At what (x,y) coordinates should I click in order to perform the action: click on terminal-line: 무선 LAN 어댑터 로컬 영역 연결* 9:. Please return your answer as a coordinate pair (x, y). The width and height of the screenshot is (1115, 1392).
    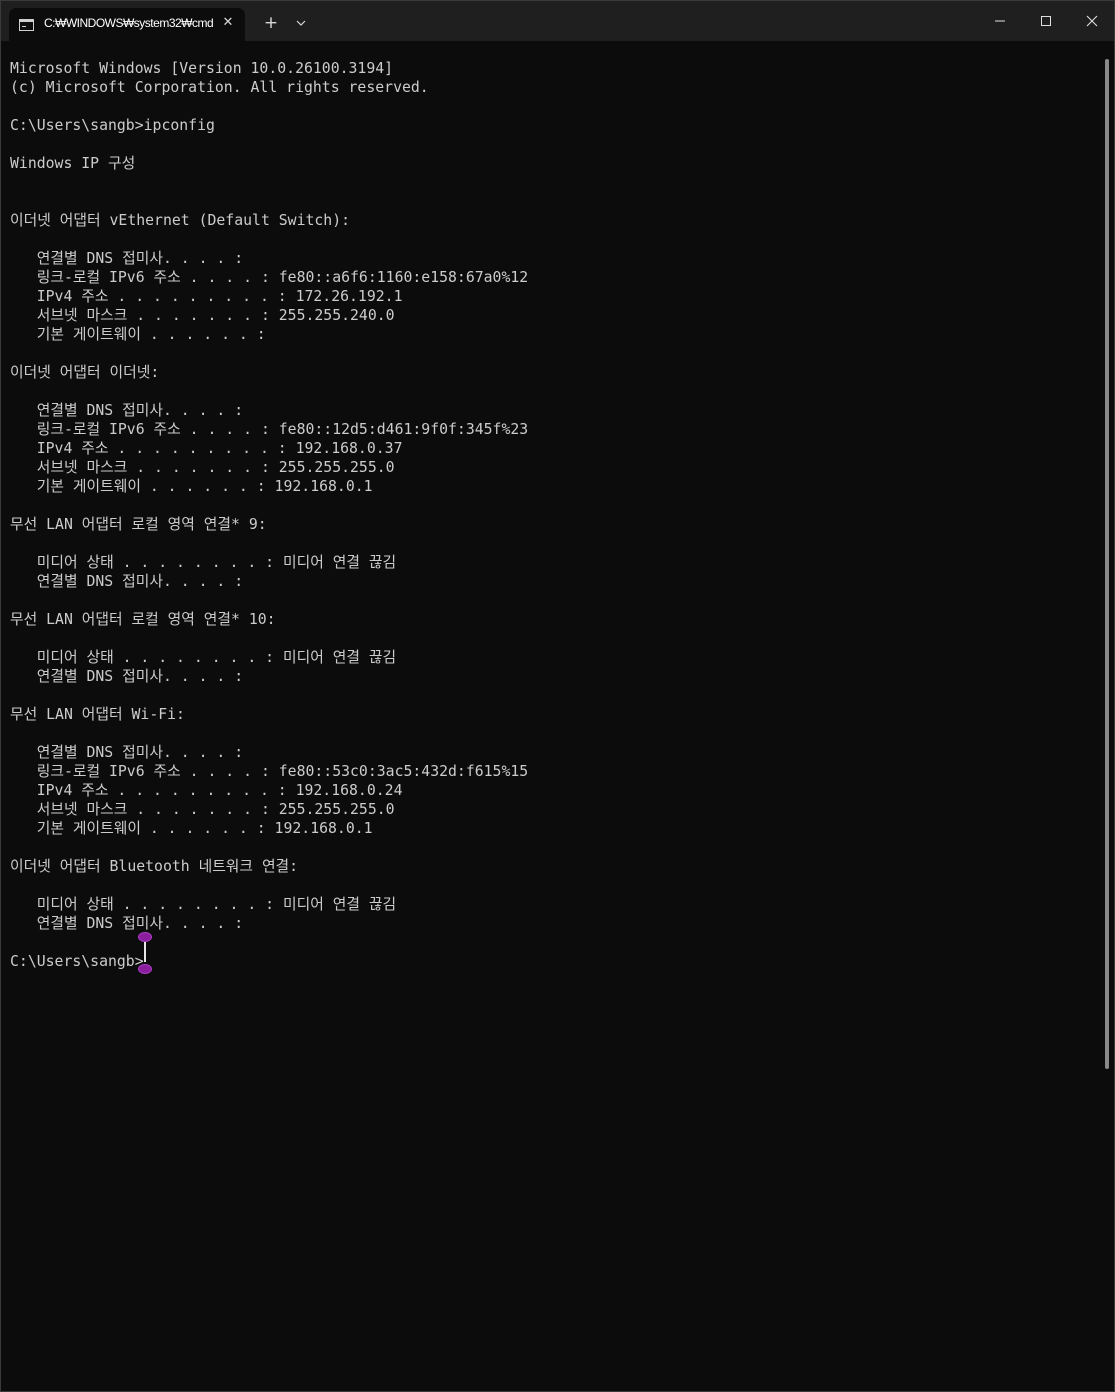
    Looking at the image, I should click on (138, 524).